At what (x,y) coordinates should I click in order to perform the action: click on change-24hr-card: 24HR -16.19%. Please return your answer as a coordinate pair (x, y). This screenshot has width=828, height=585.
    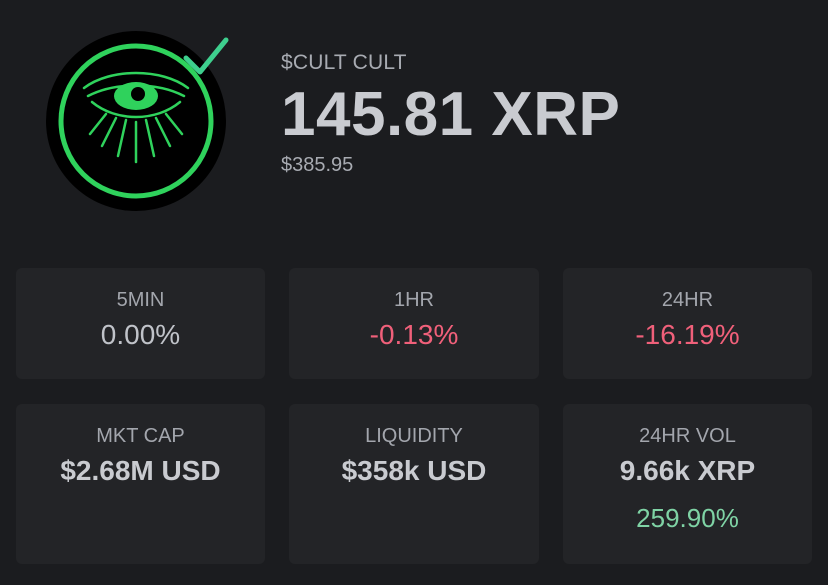
    Looking at the image, I should click on (687, 323).